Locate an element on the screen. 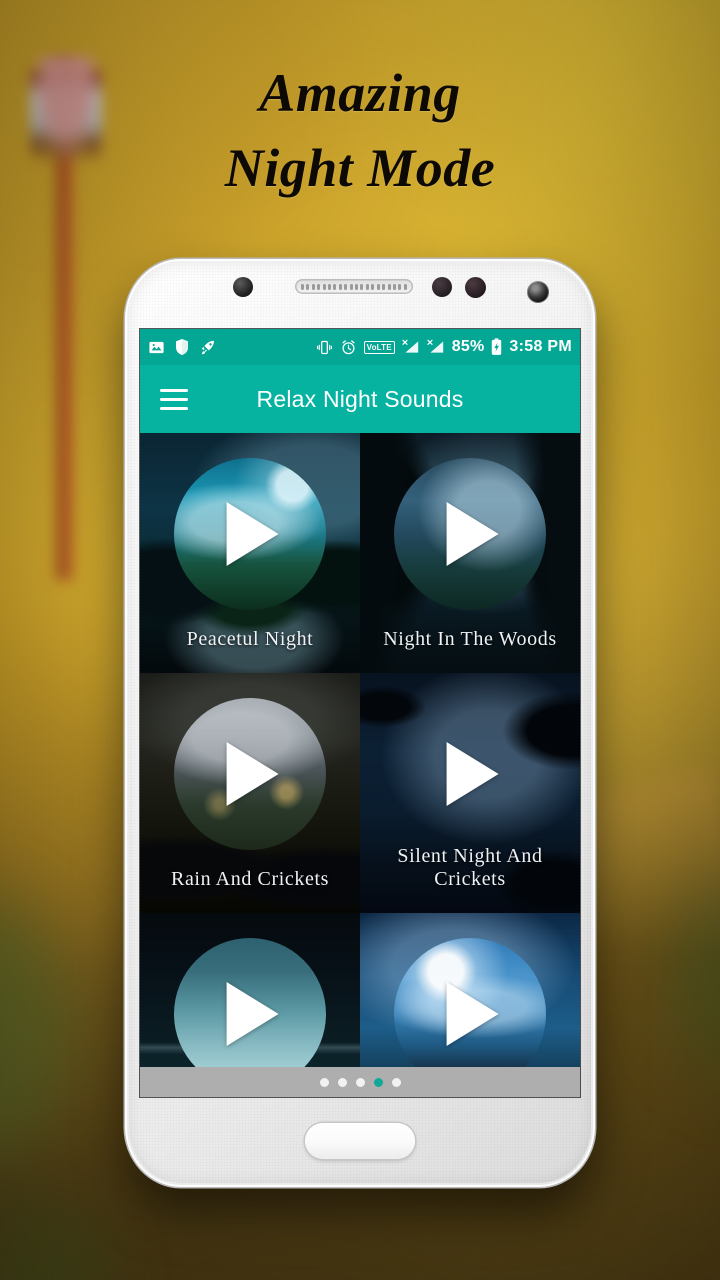  tile-label: Rain And Crickets is located at coordinates (250, 879).